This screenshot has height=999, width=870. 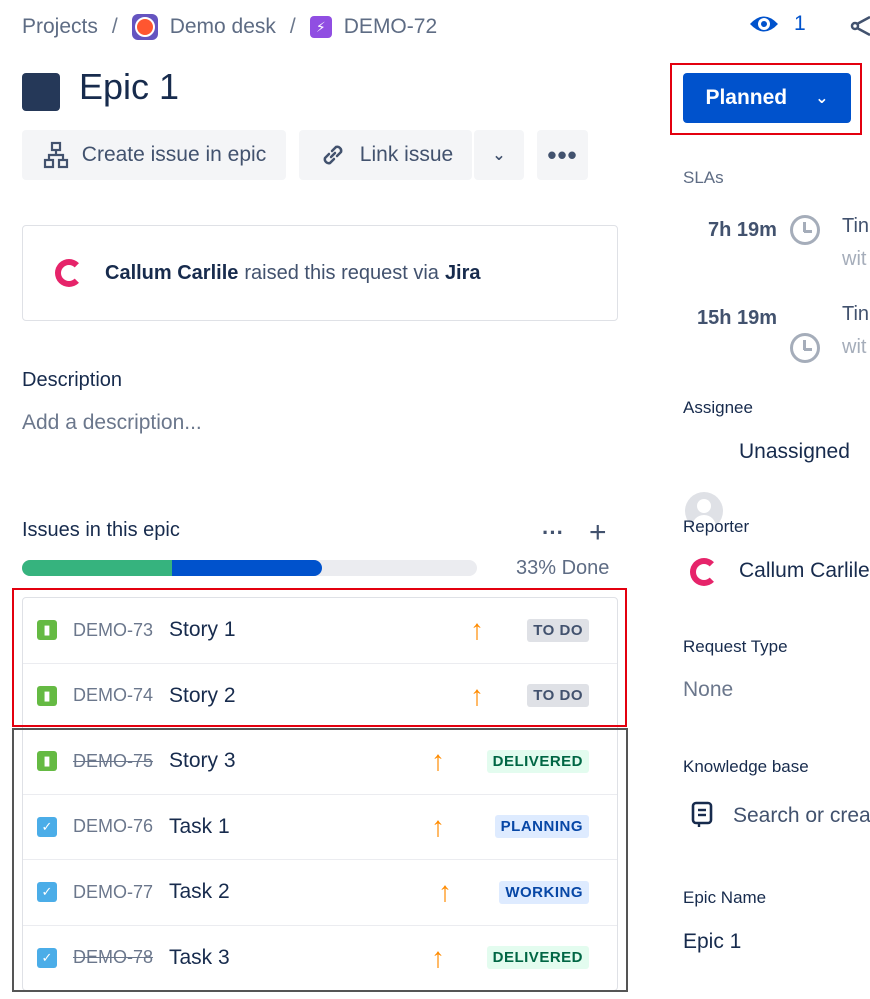 I want to click on progress-label: 33% Done, so click(x=563, y=568).